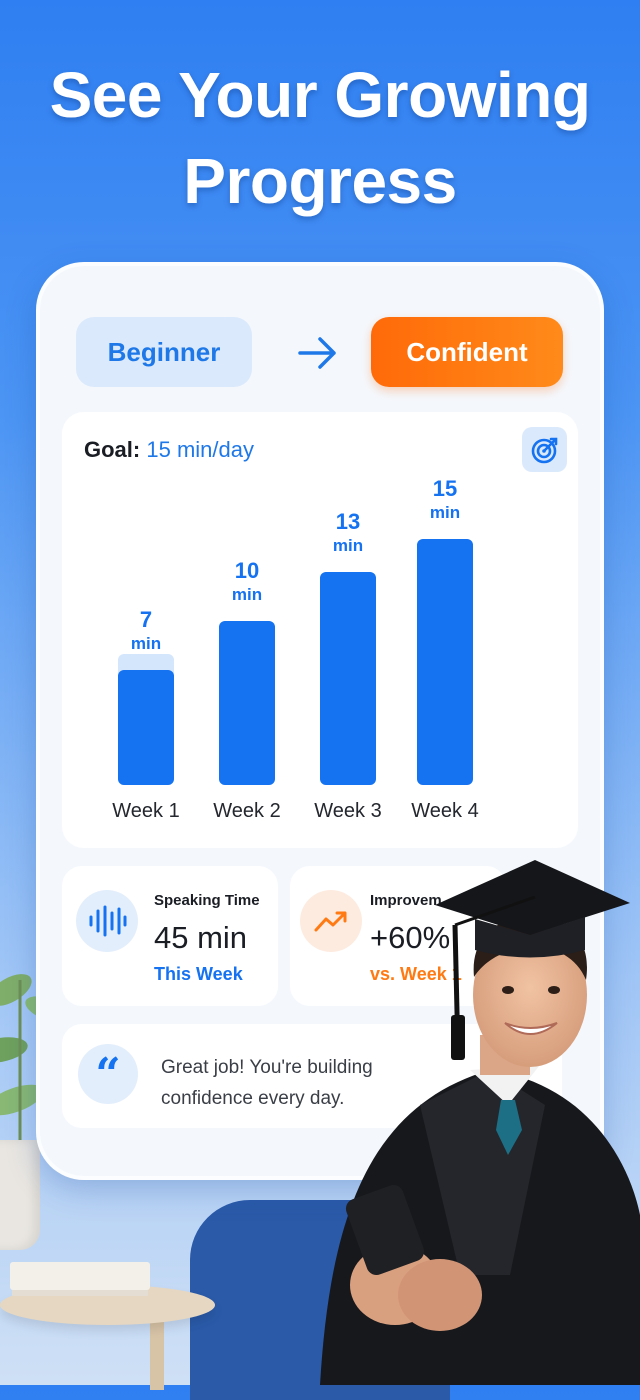  What do you see at coordinates (107, 921) in the screenshot?
I see `audio-wave-icon` at bounding box center [107, 921].